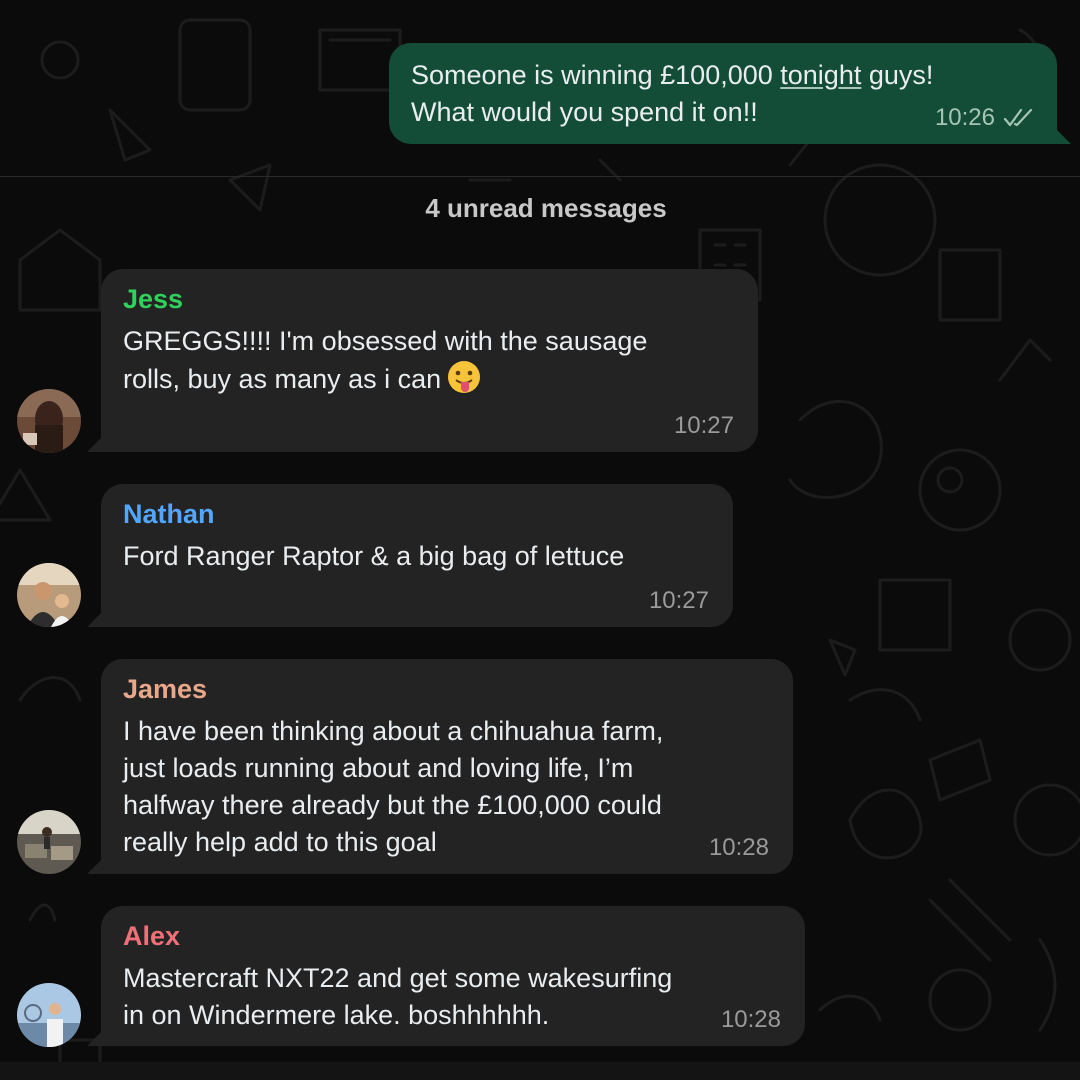  Describe the element at coordinates (1018, 118) in the screenshot. I see `double-check-icon` at that location.